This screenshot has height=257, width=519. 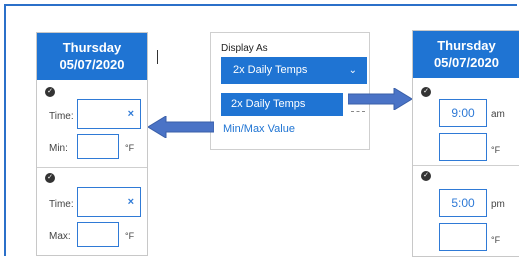 What do you see at coordinates (157, 57) in the screenshot?
I see `text-cursor` at bounding box center [157, 57].